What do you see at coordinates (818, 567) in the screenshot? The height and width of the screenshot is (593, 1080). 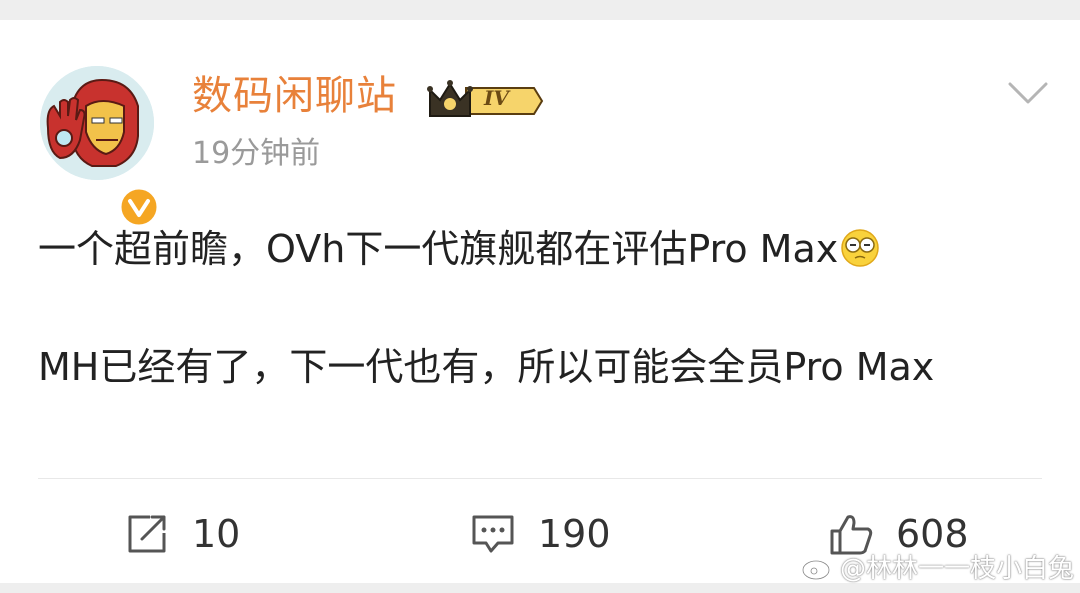 I see `weibo-logo-icon` at bounding box center [818, 567].